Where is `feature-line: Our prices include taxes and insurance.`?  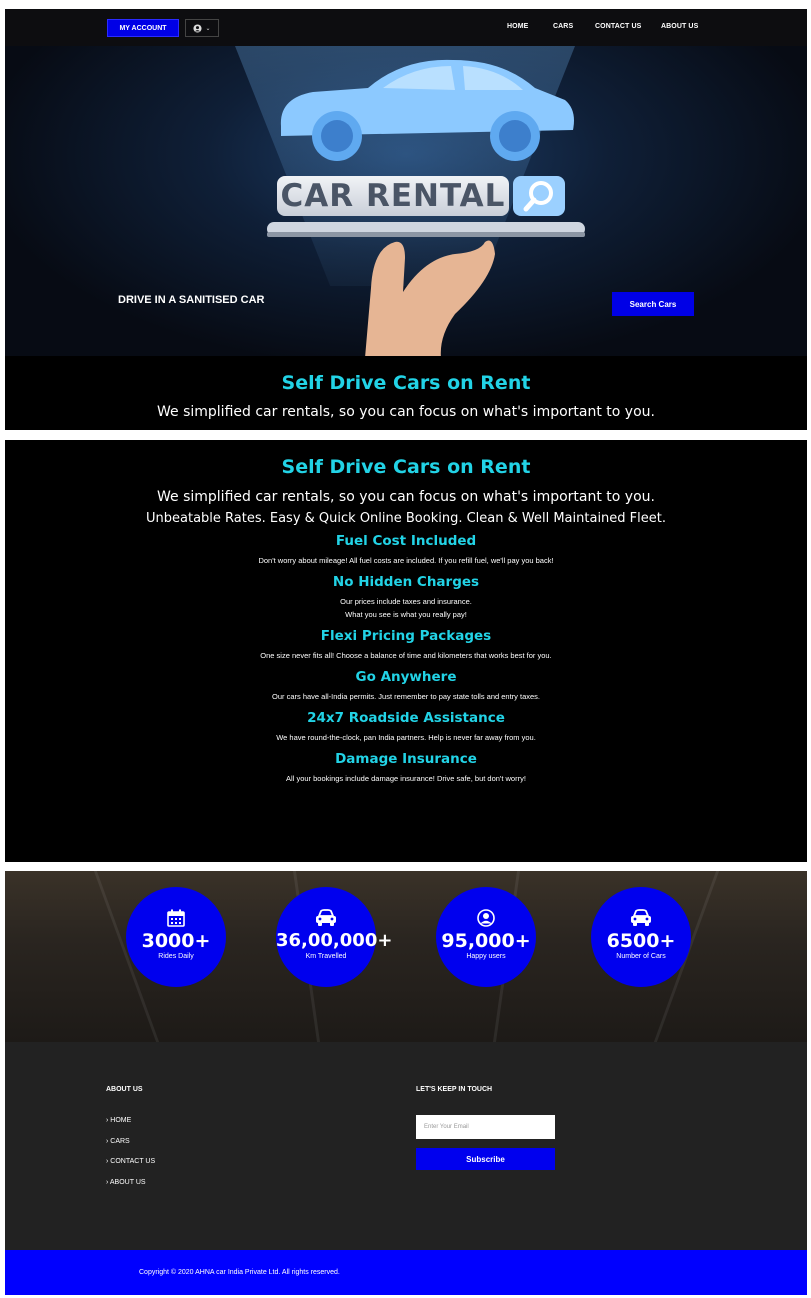
feature-line: Our prices include taxes and insurance. is located at coordinates (406, 602).